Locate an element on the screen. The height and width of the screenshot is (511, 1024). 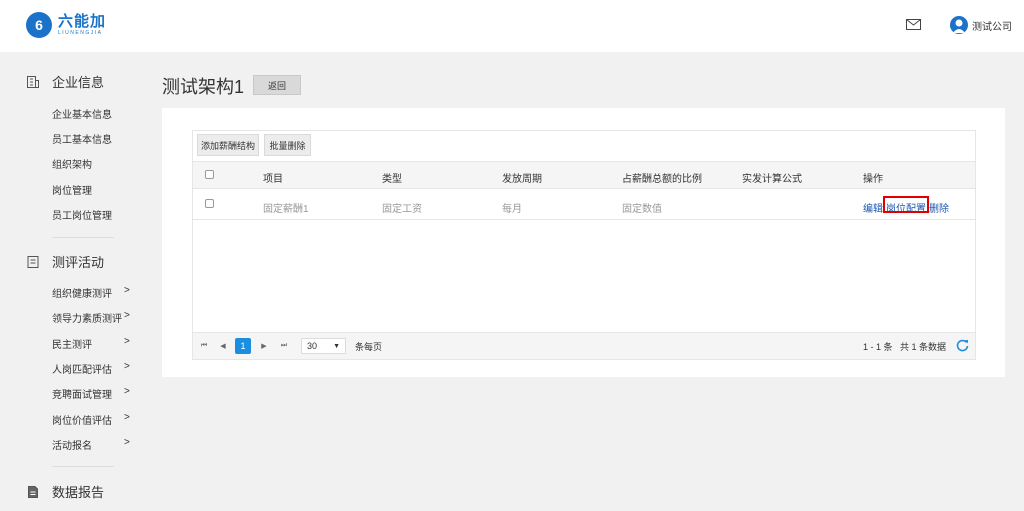
sidebar-item-company-basic-info: 企业基本信息 is located at coordinates (82, 113).